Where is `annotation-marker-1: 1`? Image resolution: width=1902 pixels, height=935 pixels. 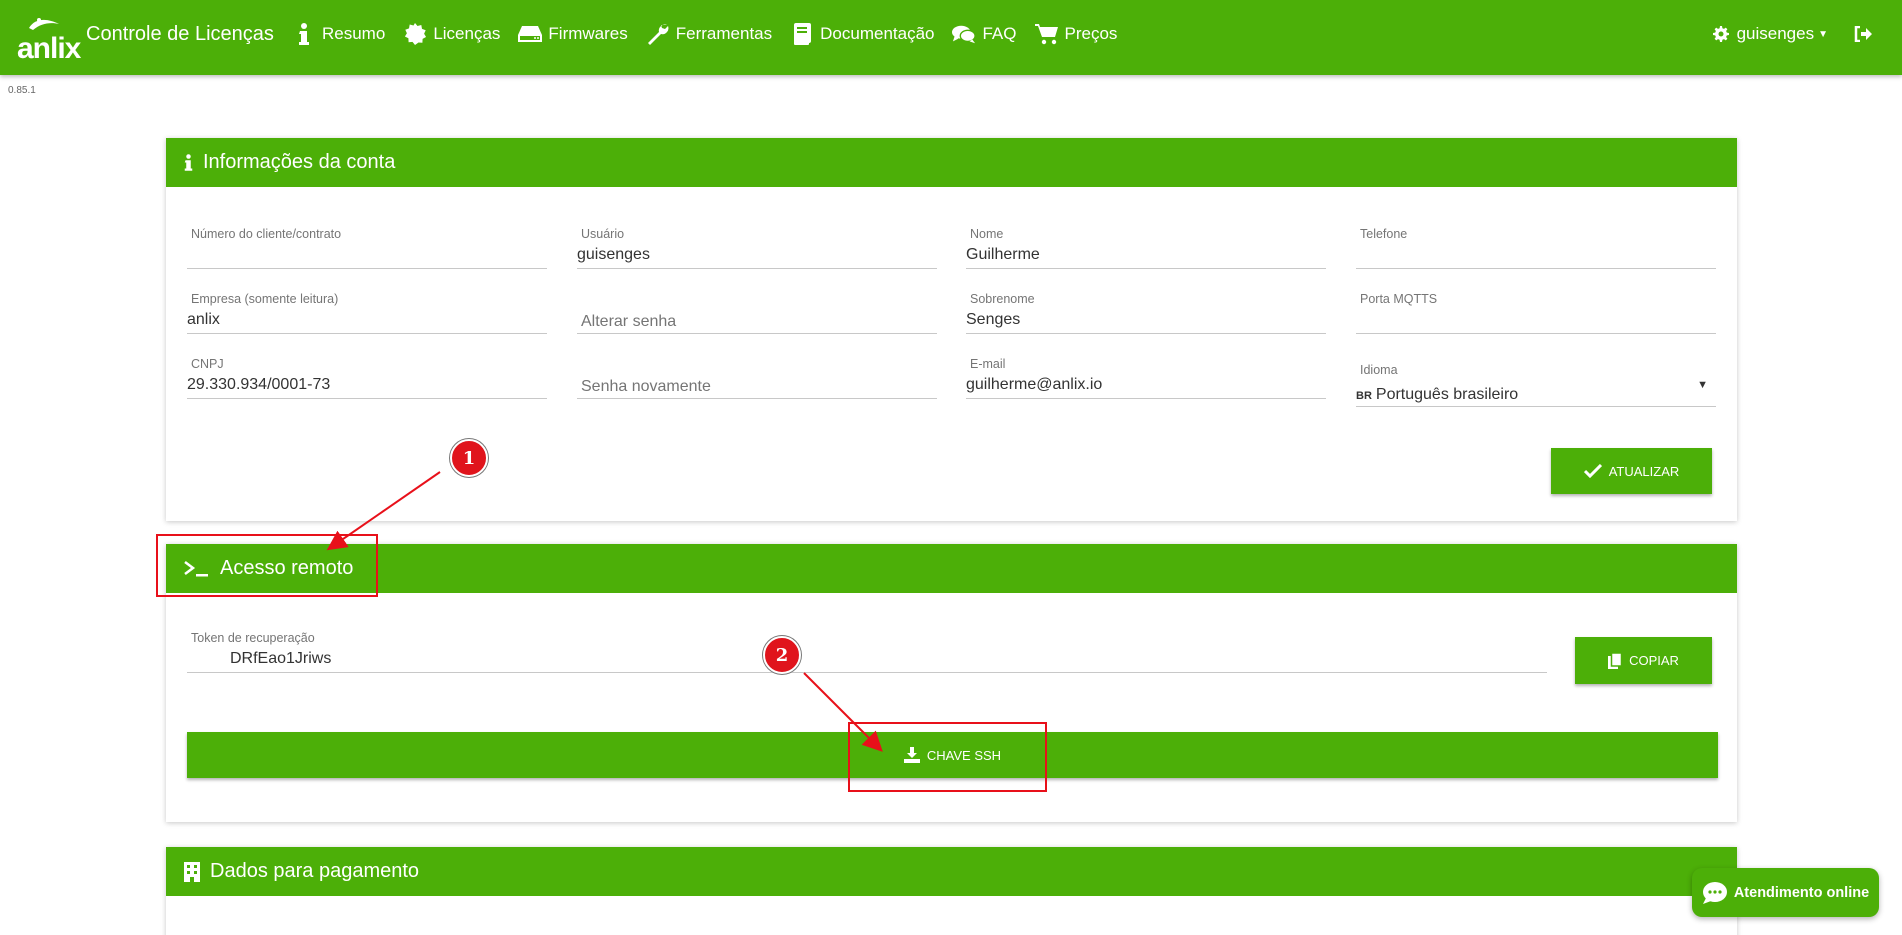 annotation-marker-1: 1 is located at coordinates (469, 458).